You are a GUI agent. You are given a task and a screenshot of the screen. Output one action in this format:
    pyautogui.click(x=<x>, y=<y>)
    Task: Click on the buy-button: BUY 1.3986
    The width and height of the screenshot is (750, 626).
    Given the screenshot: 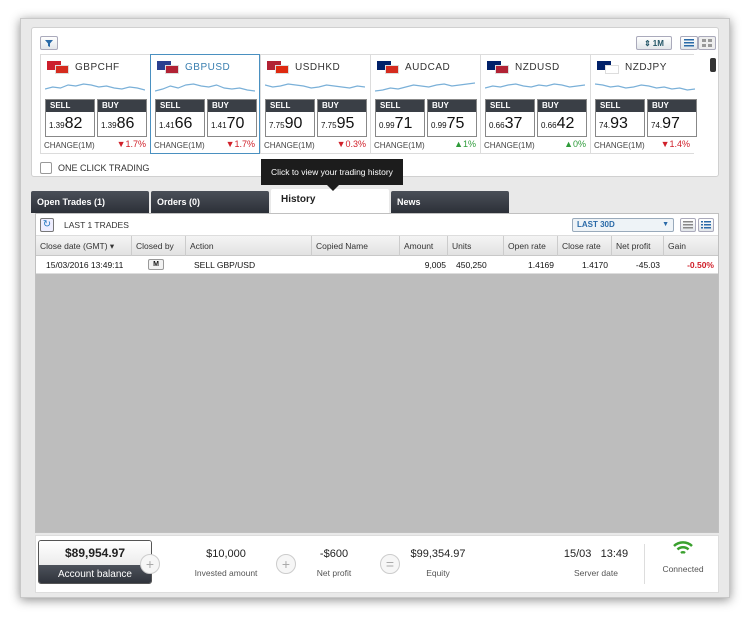 What is the action you would take?
    pyautogui.click(x=122, y=118)
    